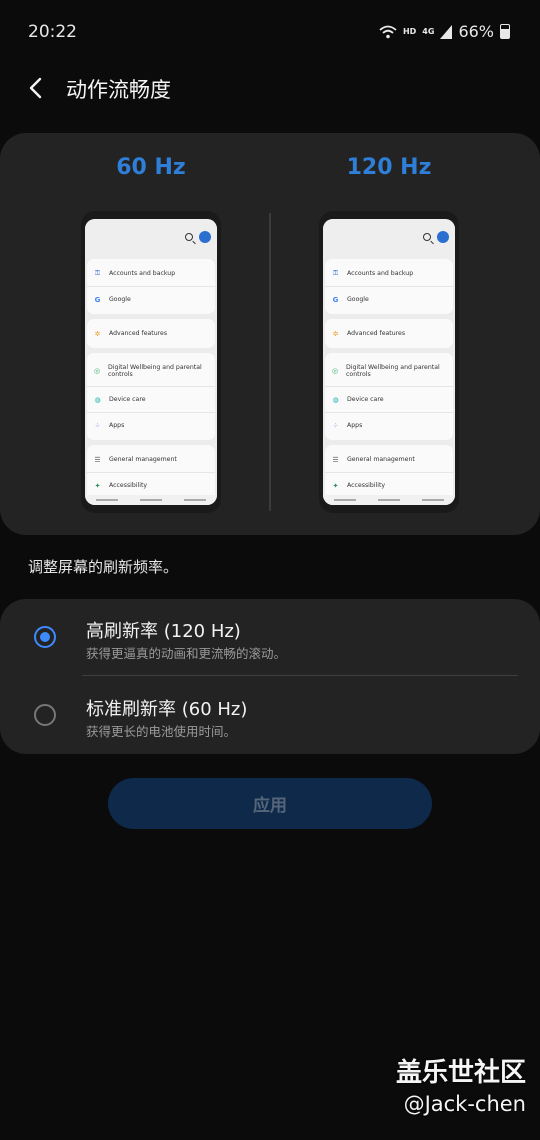 This screenshot has height=1140, width=540. Describe the element at coordinates (270, 88) in the screenshot. I see `app-header: 动作流畅度` at that location.